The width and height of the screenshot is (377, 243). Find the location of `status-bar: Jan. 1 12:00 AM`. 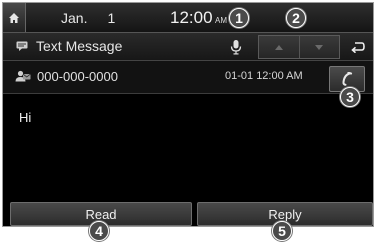

status-bar: Jan. 1 12:00 AM is located at coordinates (188, 18).